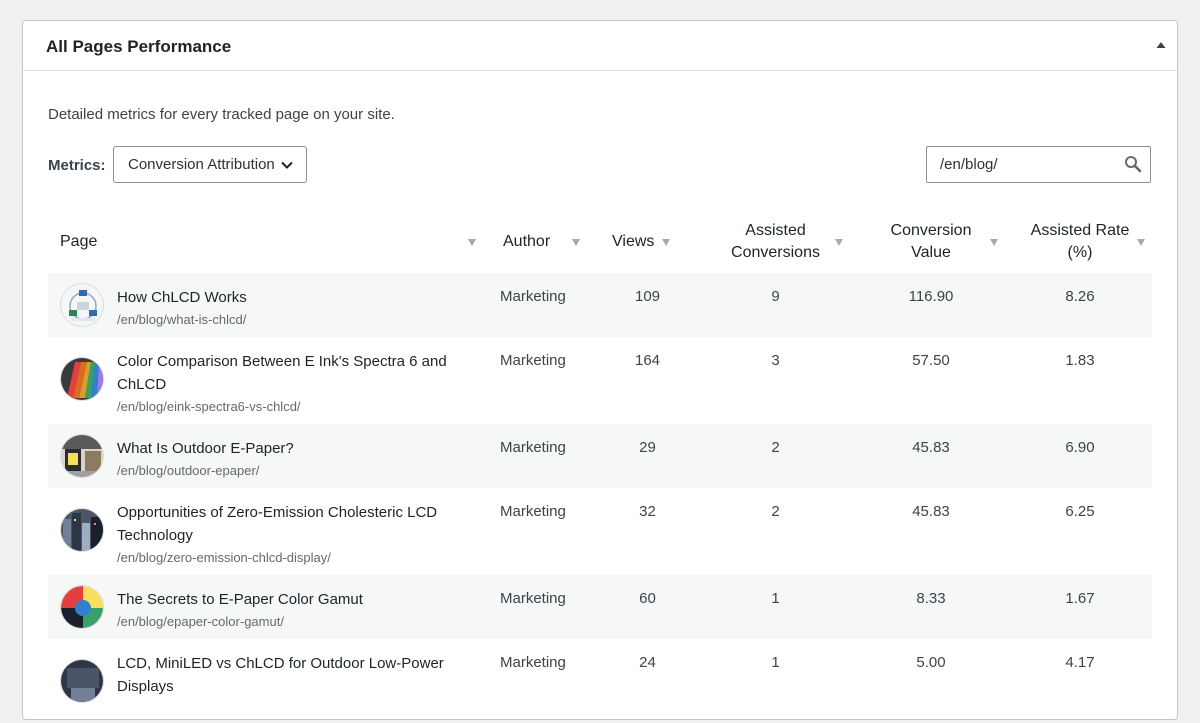  I want to click on column-header-page: Page, so click(271, 242).